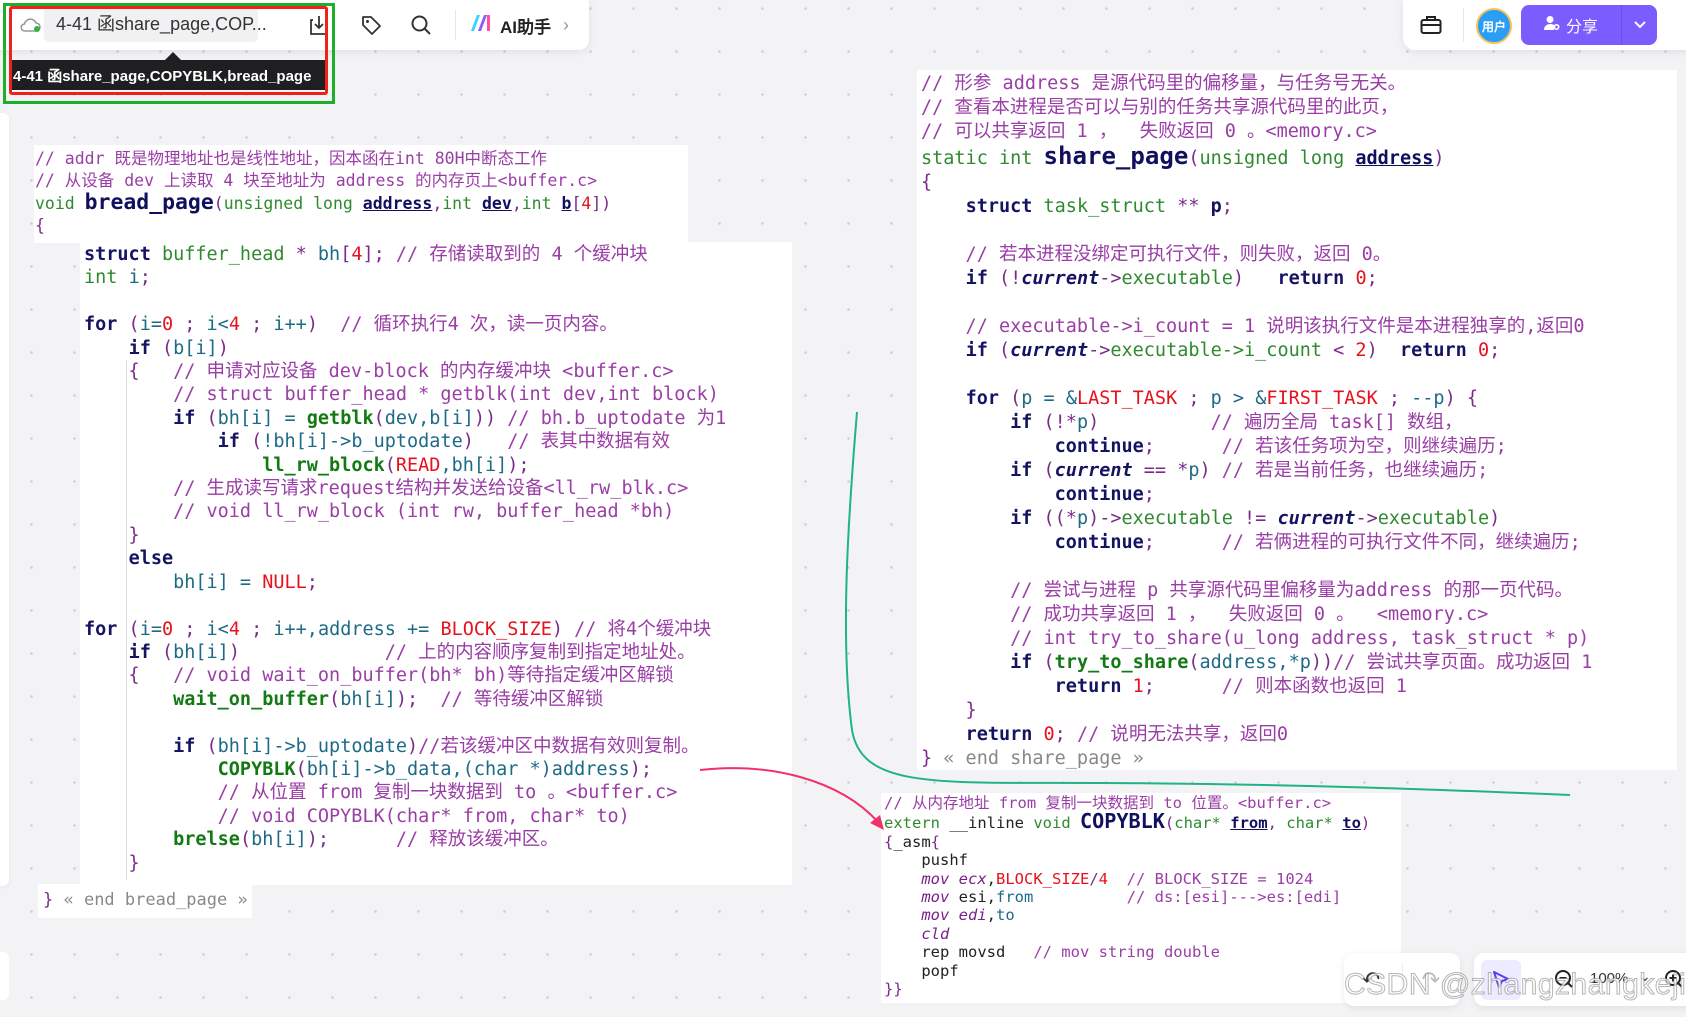  What do you see at coordinates (1428, 398) in the screenshot?
I see `code-token: --p` at bounding box center [1428, 398].